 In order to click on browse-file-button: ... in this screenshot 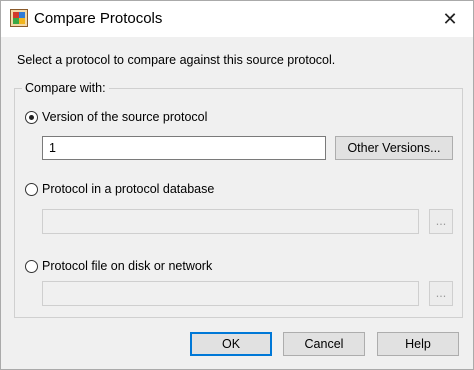, I will do `click(441, 293)`.